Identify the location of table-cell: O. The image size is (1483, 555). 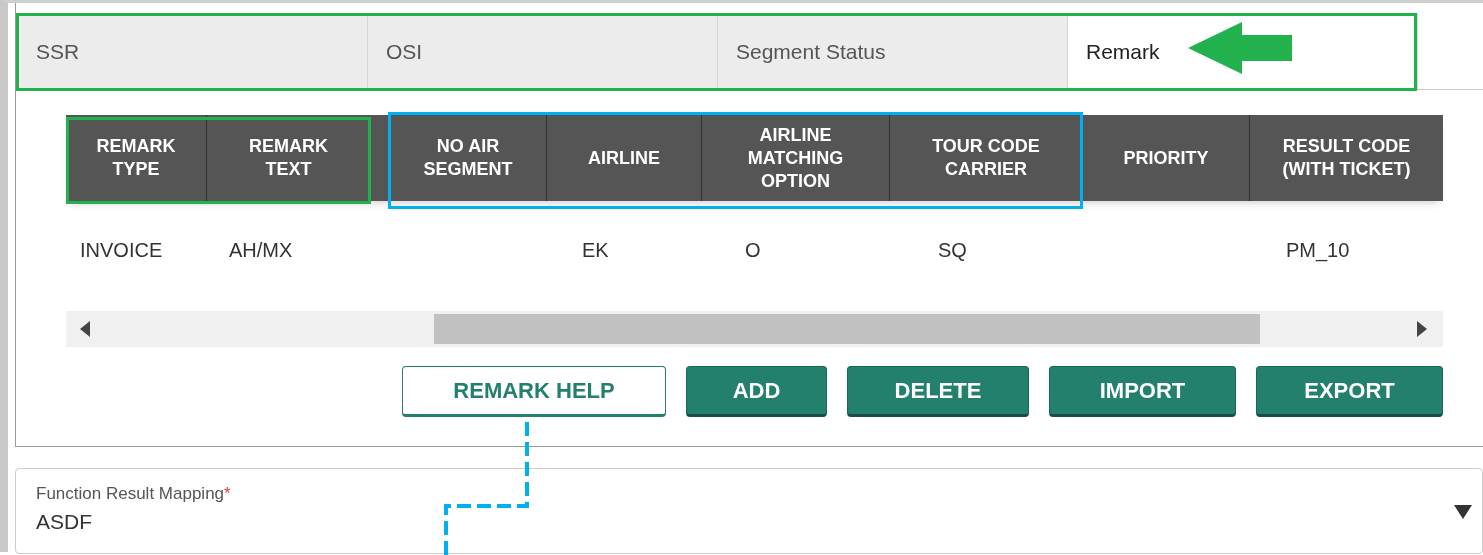
(753, 249).